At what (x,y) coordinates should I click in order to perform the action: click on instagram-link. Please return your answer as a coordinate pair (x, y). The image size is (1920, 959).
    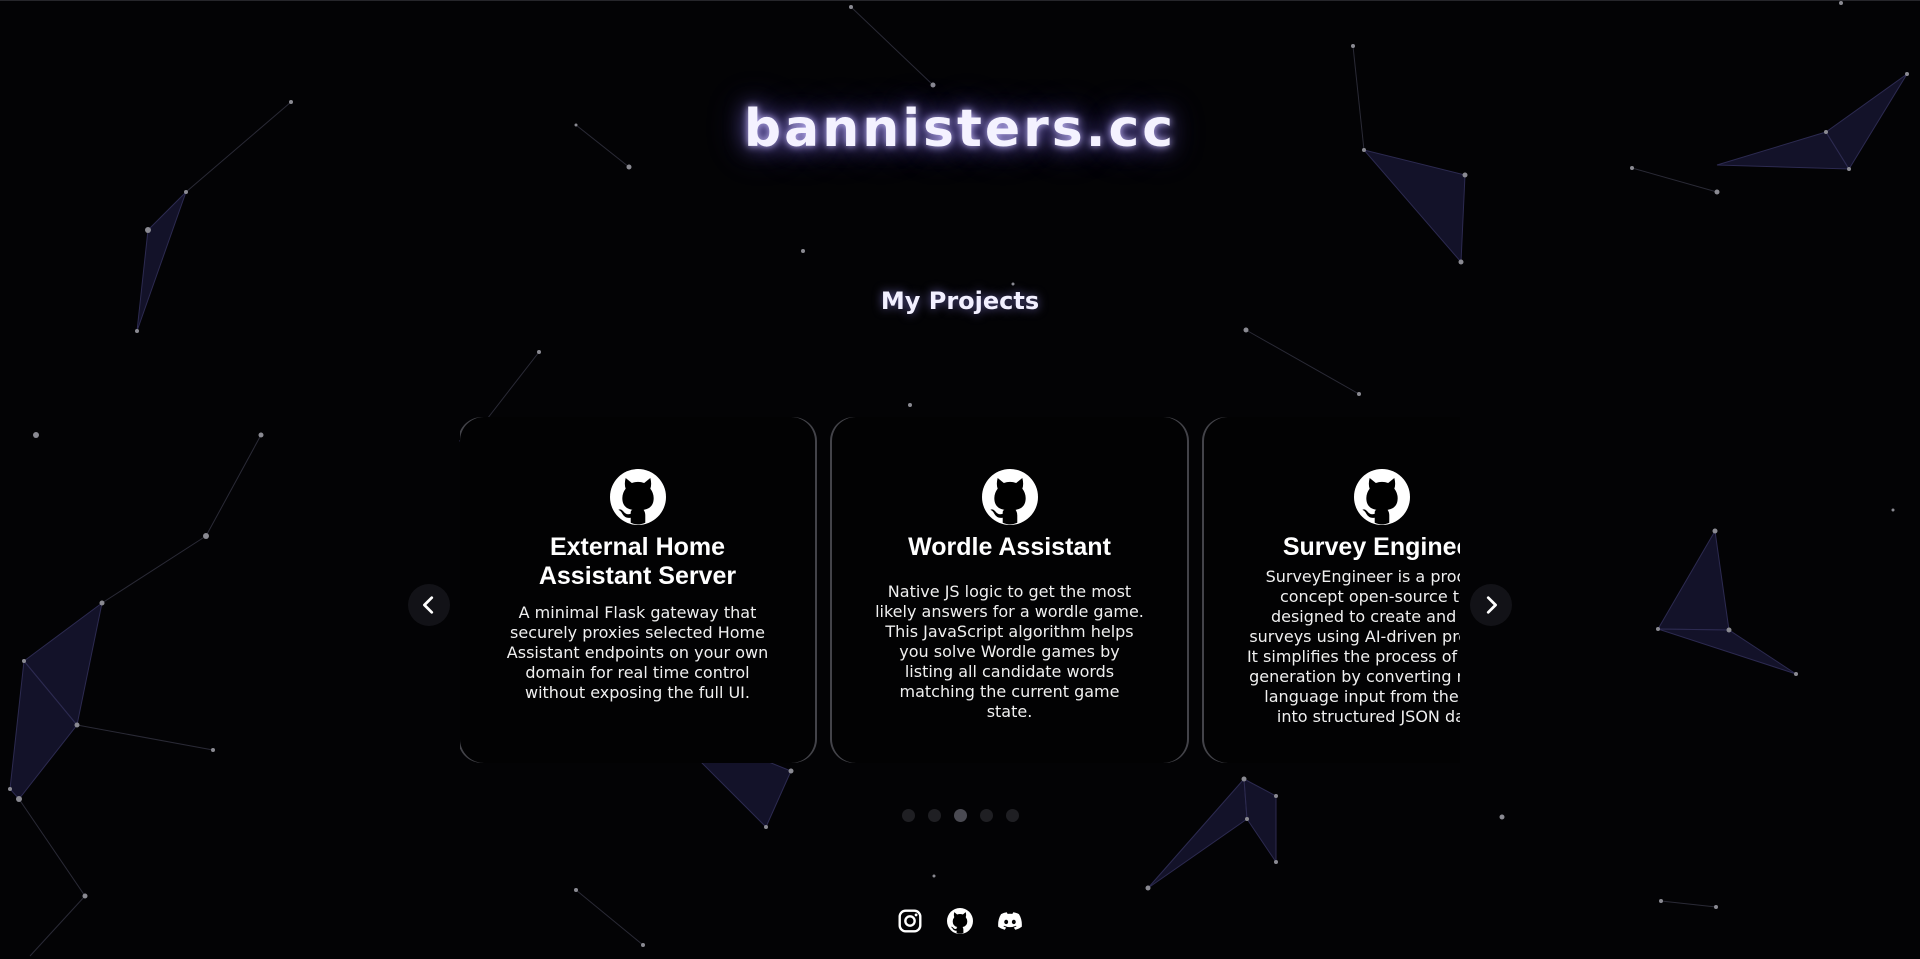
    Looking at the image, I should click on (910, 921).